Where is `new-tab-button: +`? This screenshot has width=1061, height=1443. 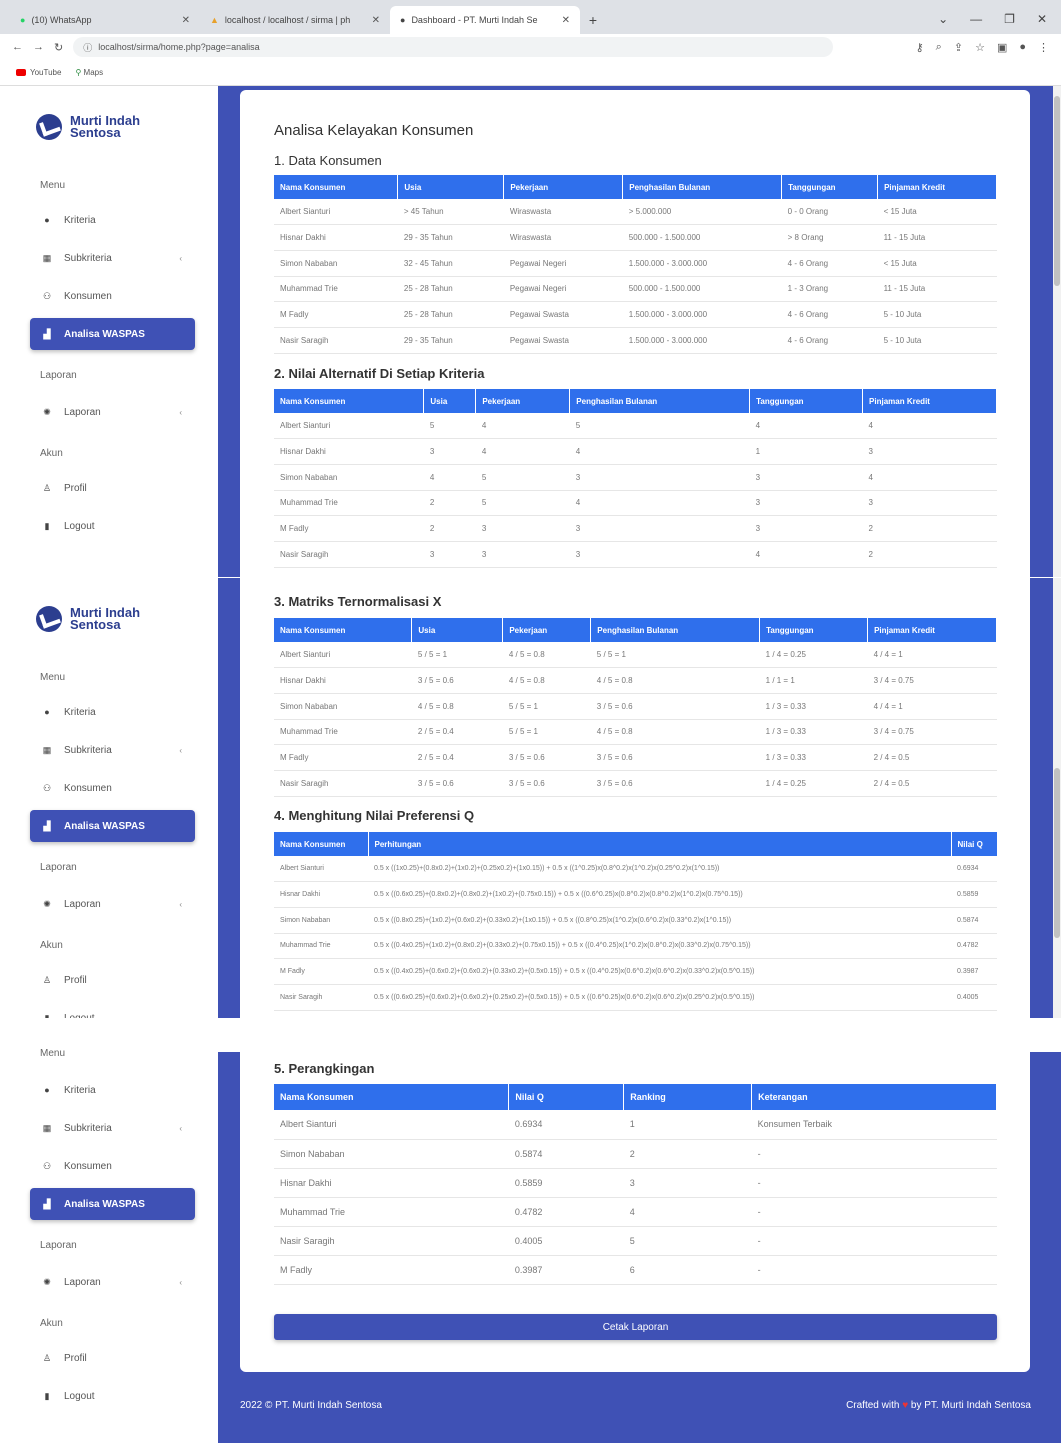
new-tab-button: + is located at coordinates (593, 20).